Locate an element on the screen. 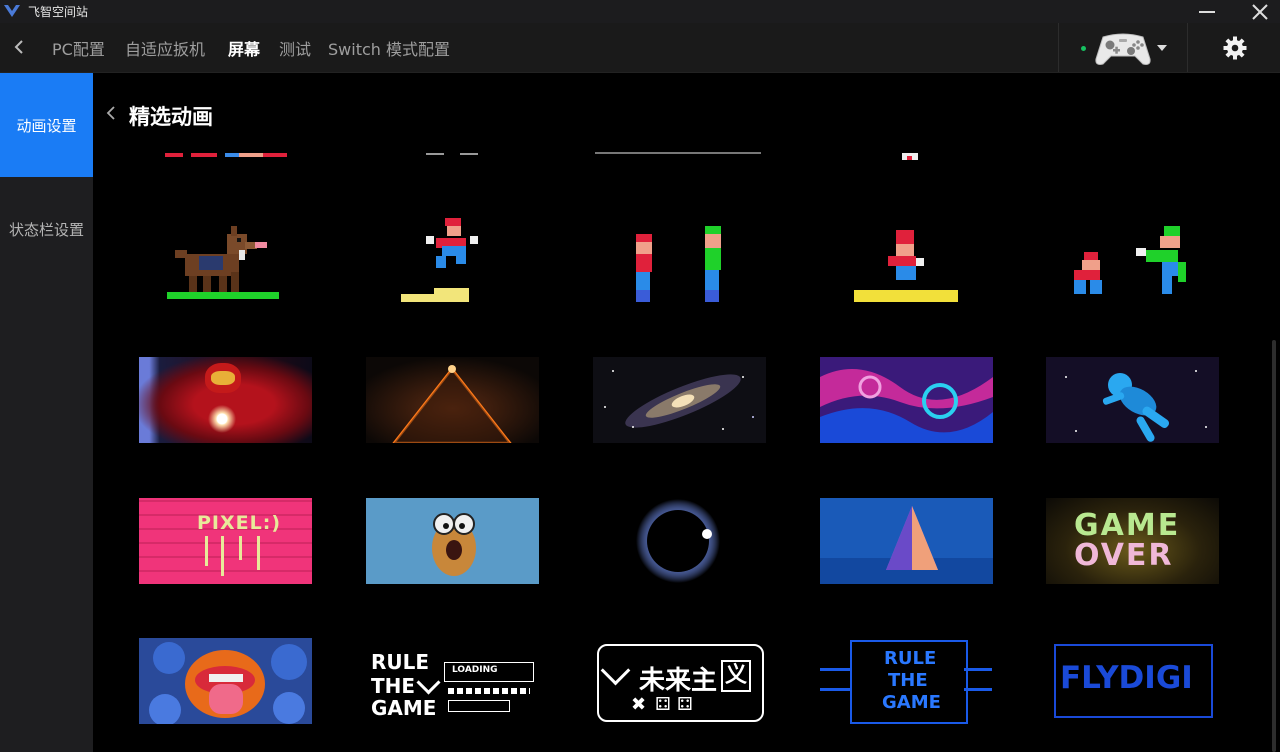 This screenshot has height=752, width=1280. loading-text: LOADING is located at coordinates (475, 670).